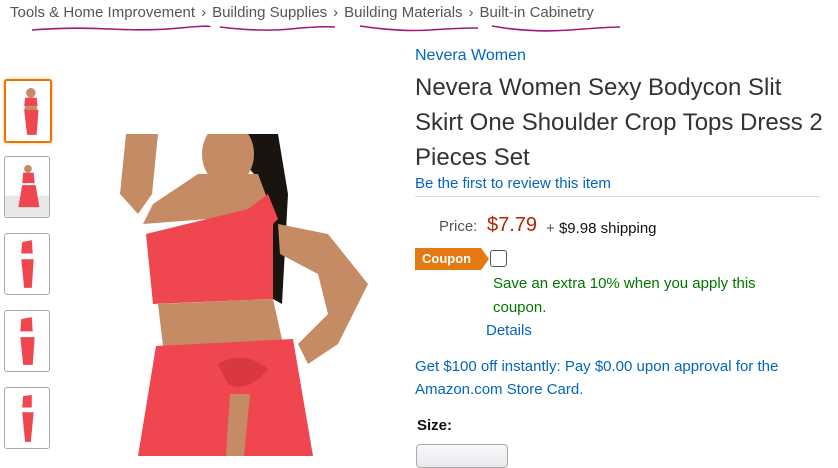 The height and width of the screenshot is (468, 838). Describe the element at coordinates (102, 12) in the screenshot. I see `breadcrumb-tools-home-improvement: Tools & Home Improvement` at that location.